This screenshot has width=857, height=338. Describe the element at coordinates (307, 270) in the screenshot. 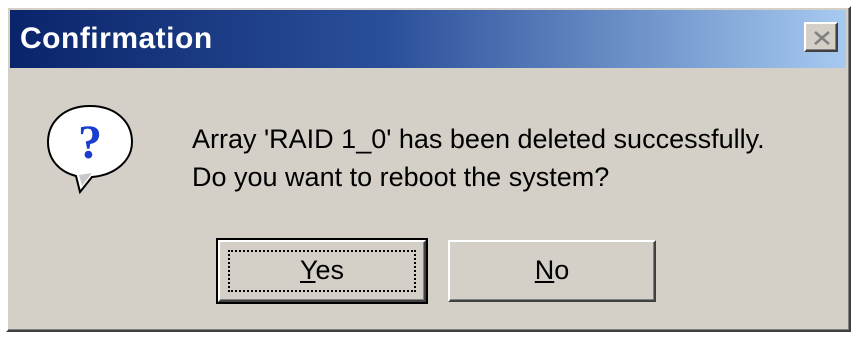

I see `yes-mnemonic: Y` at that location.